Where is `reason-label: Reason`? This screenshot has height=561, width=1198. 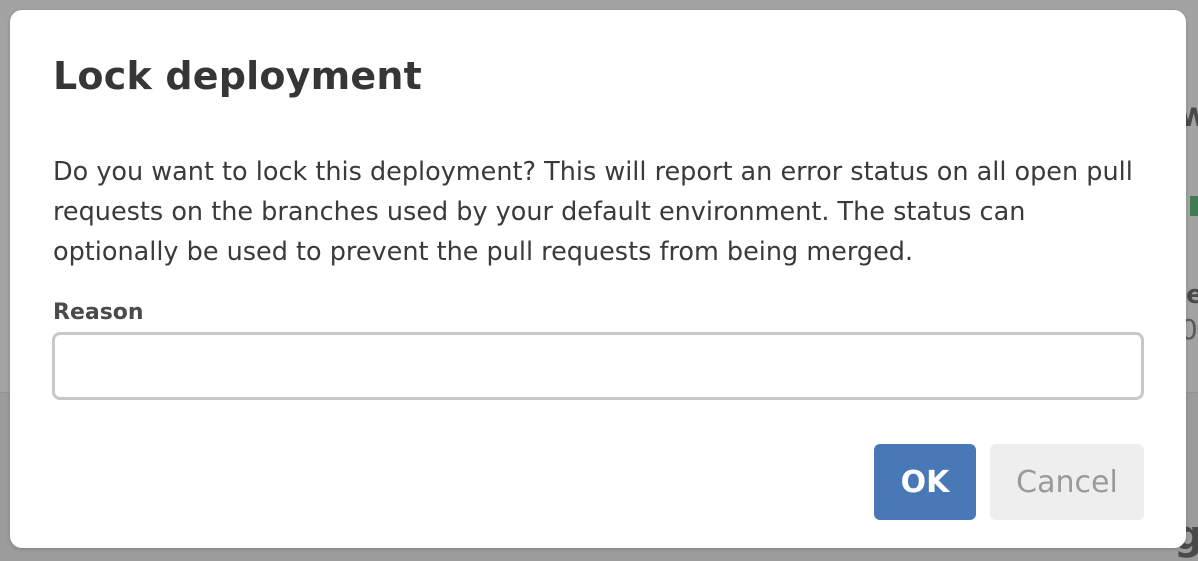
reason-label: Reason is located at coordinates (98, 312).